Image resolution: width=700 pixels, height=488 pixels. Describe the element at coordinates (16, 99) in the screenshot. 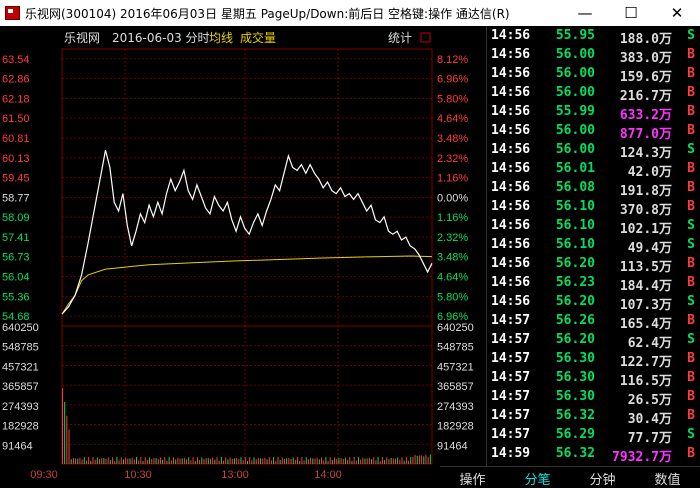

I see `price-tick: 62.18` at that location.